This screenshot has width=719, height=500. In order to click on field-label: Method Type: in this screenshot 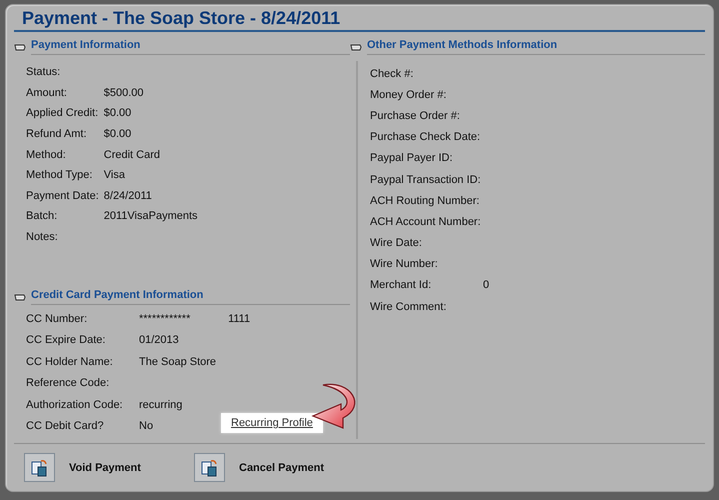, I will do `click(60, 175)`.